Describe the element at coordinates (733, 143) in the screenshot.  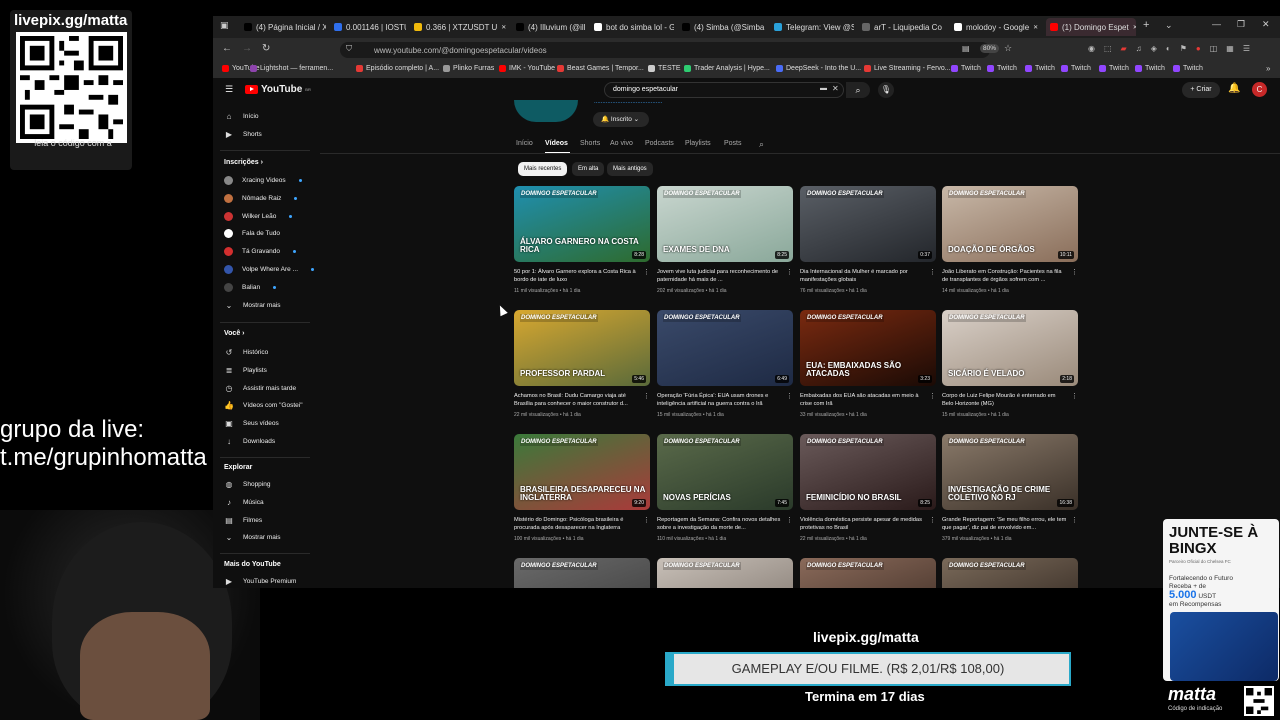
I see `channel-tab: Posts` at that location.